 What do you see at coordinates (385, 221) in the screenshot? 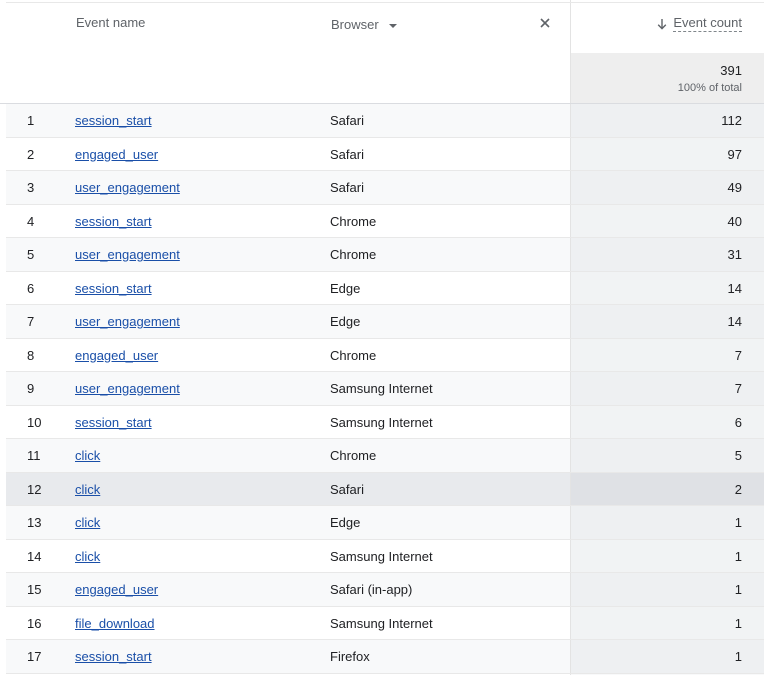
I see `table-row: 4 session_start Chrome 40` at bounding box center [385, 221].